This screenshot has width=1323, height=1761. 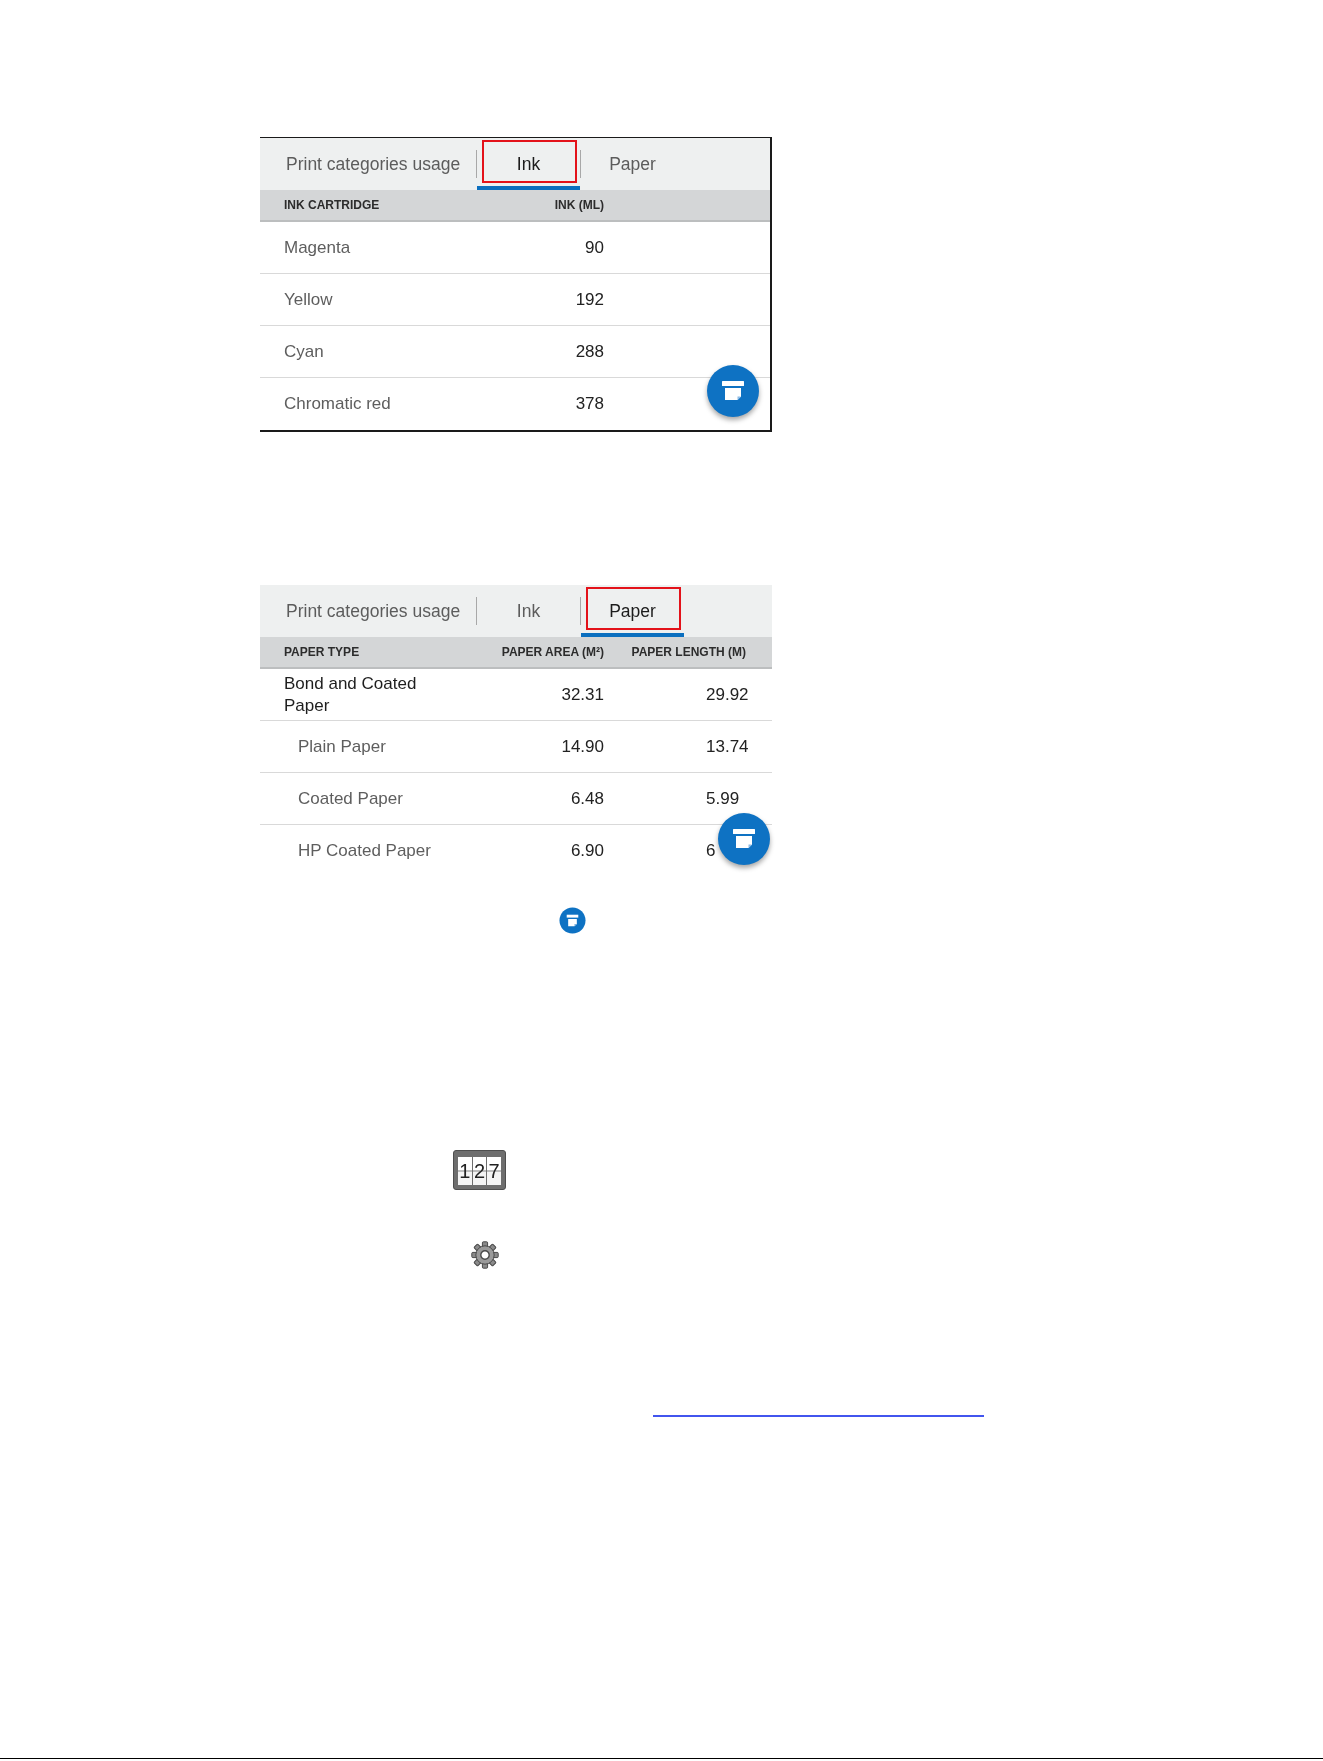 What do you see at coordinates (587, 798) in the screenshot?
I see `table-cell: 6.48` at bounding box center [587, 798].